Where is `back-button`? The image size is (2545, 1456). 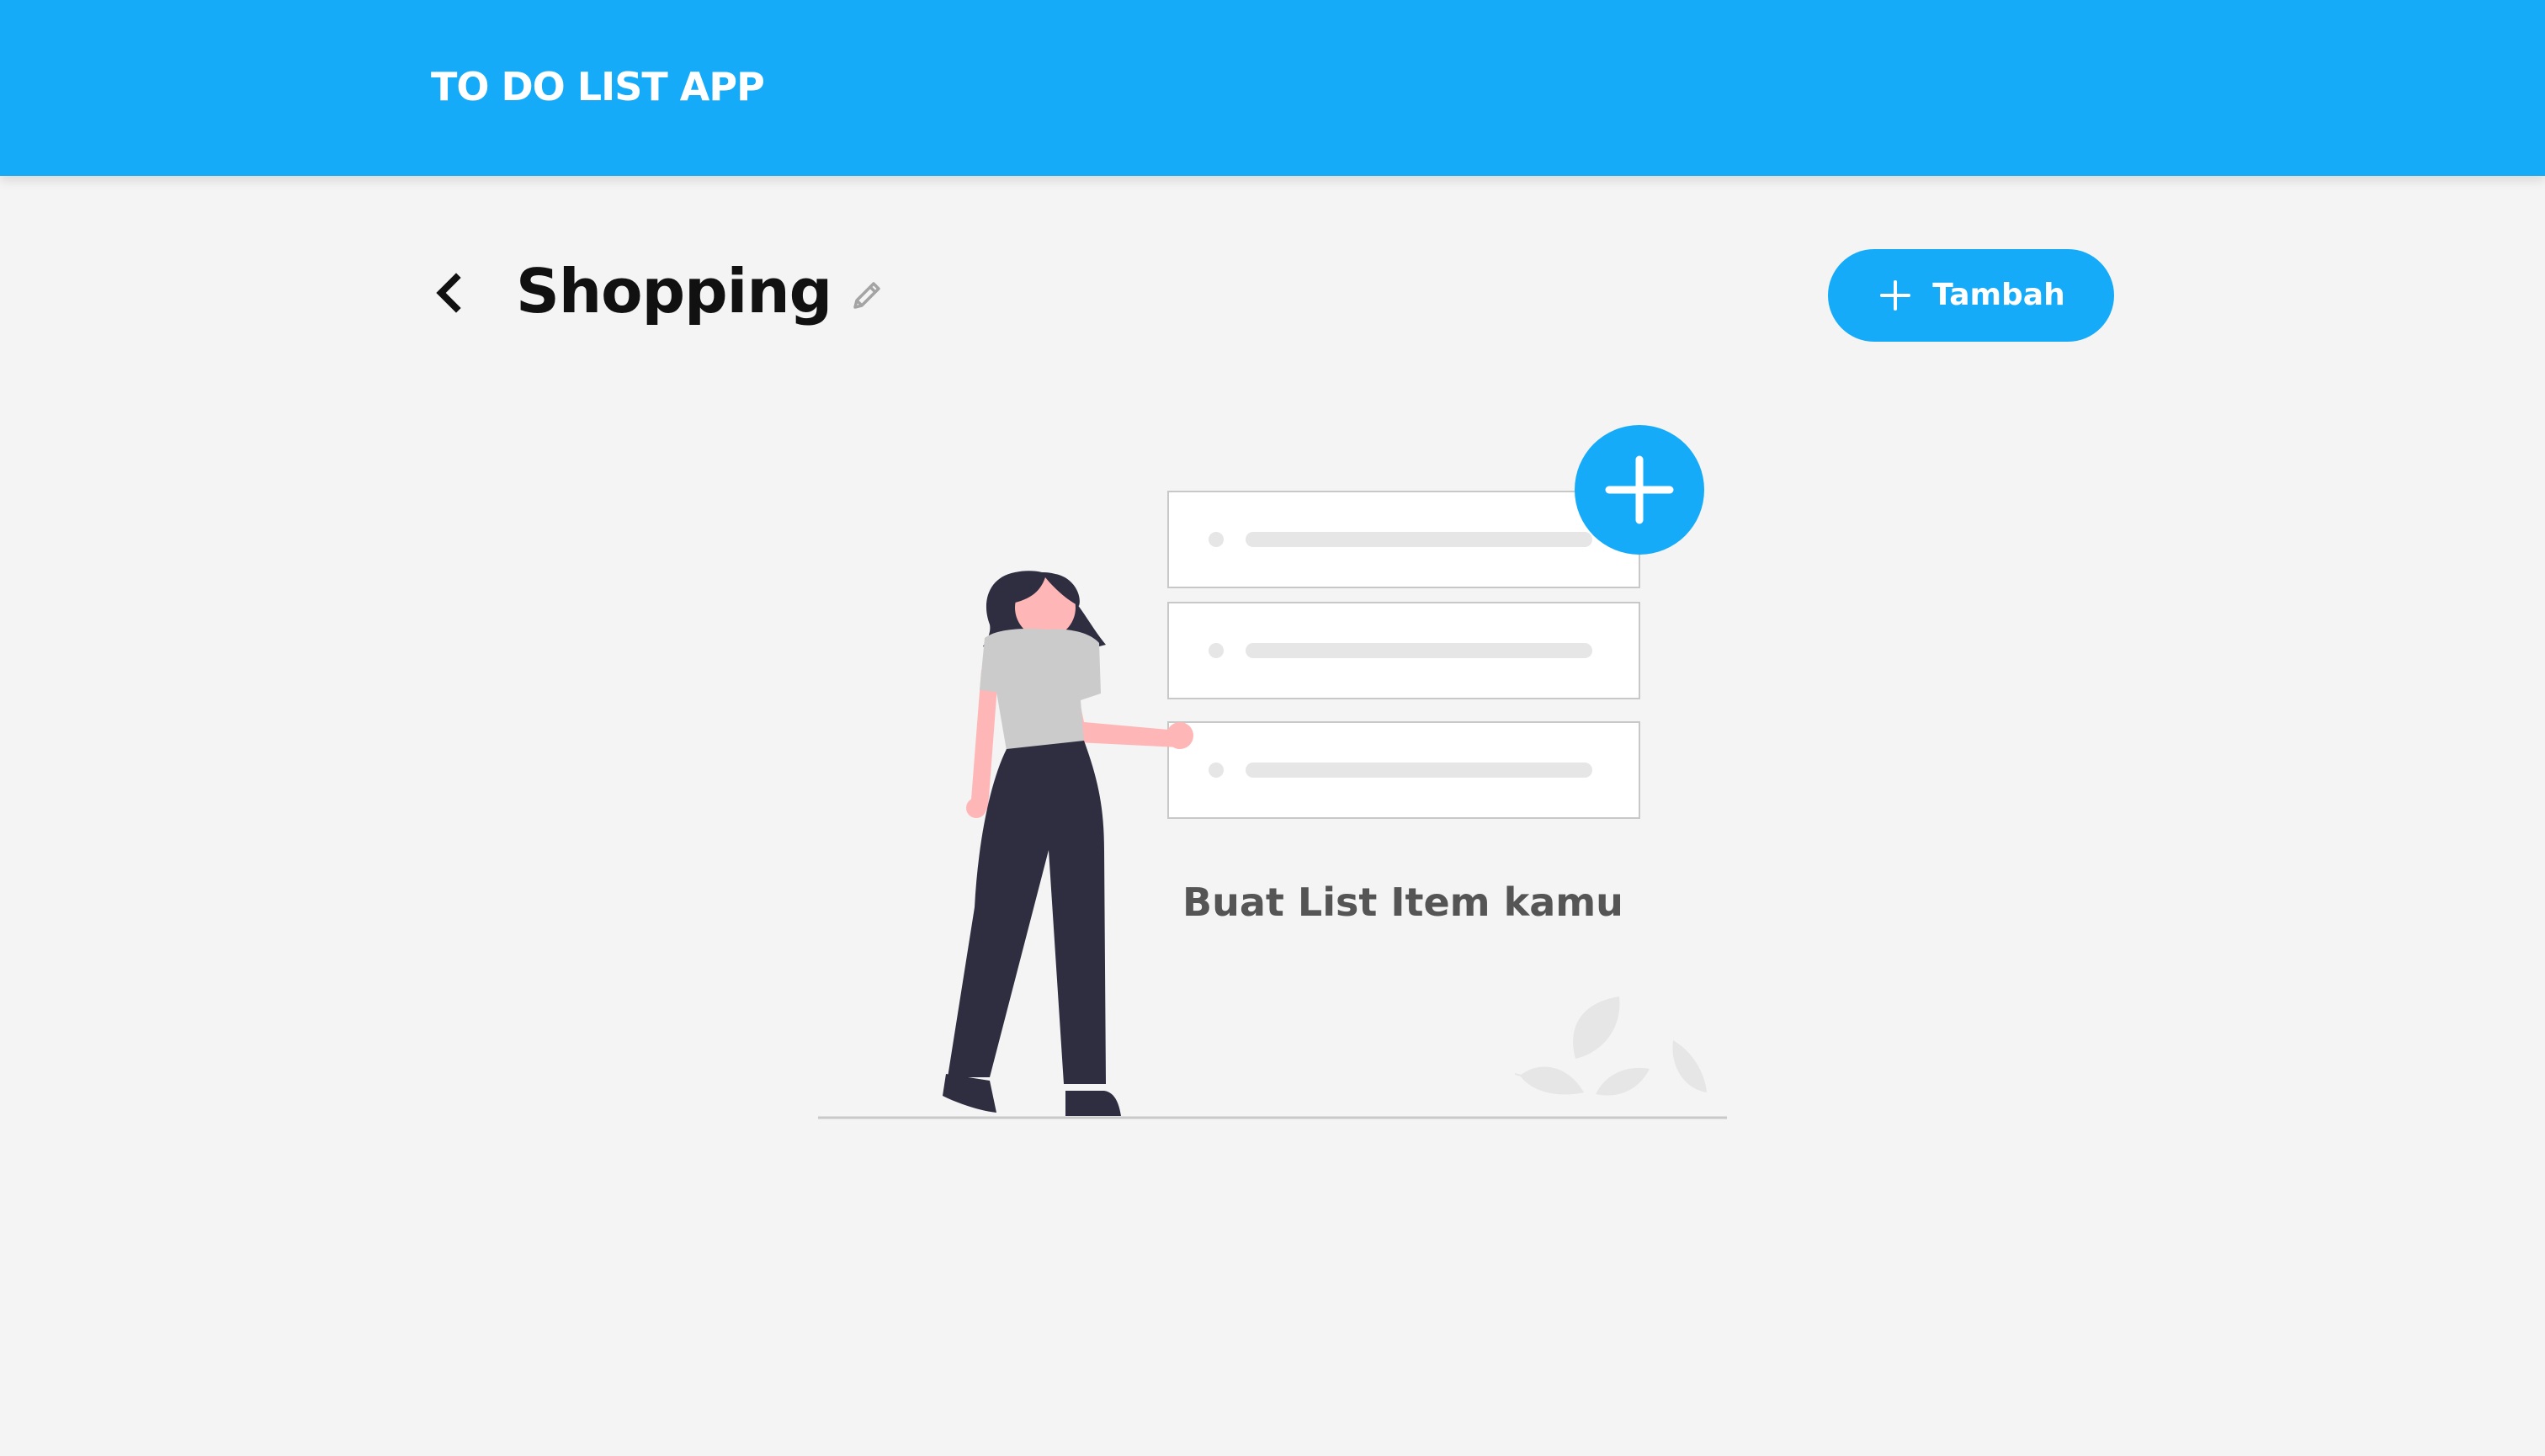 back-button is located at coordinates (449, 293).